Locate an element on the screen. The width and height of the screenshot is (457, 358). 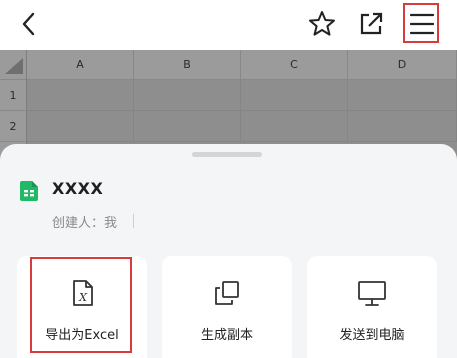
drag-handle is located at coordinates (227, 154).